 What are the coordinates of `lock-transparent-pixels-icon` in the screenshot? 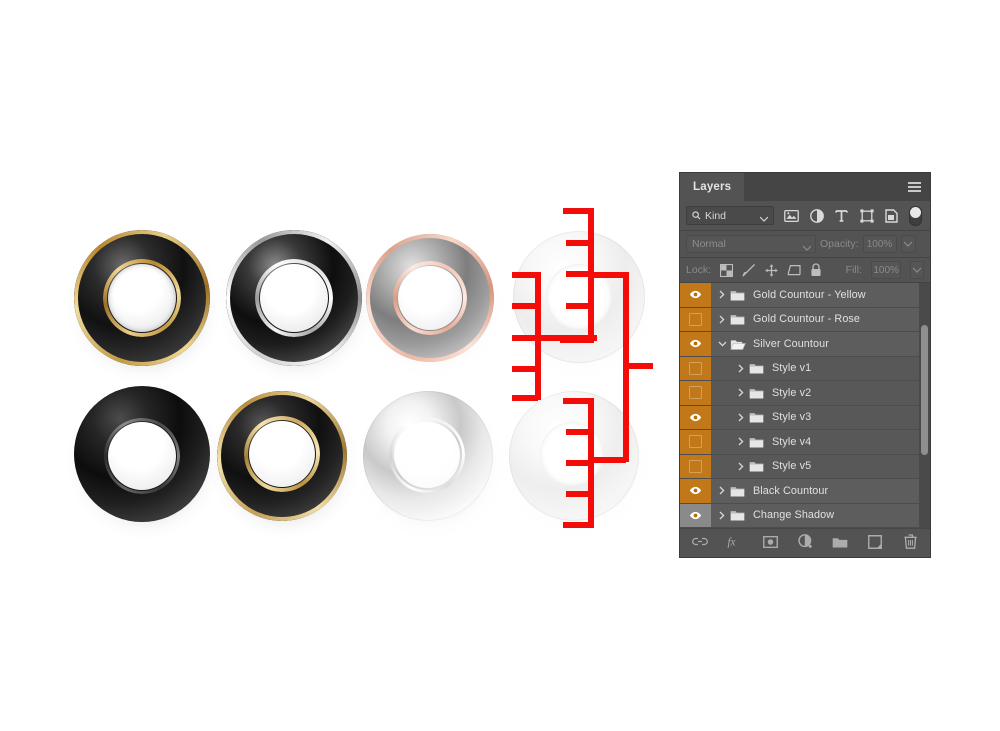 It's located at (727, 270).